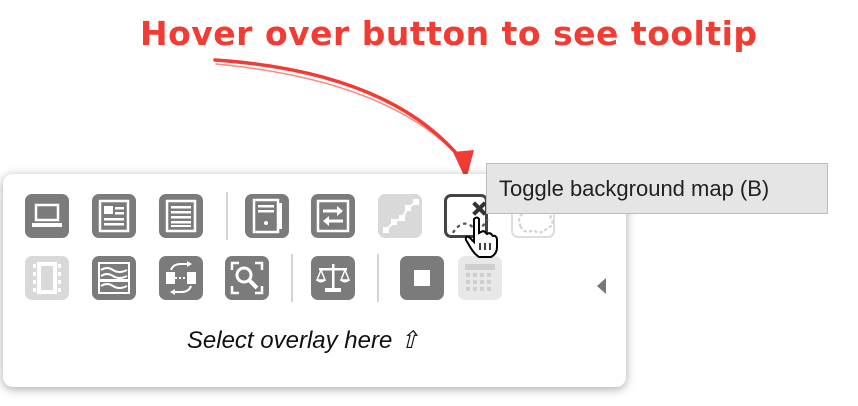 The image size is (858, 406). I want to click on stop-square-icon, so click(422, 278).